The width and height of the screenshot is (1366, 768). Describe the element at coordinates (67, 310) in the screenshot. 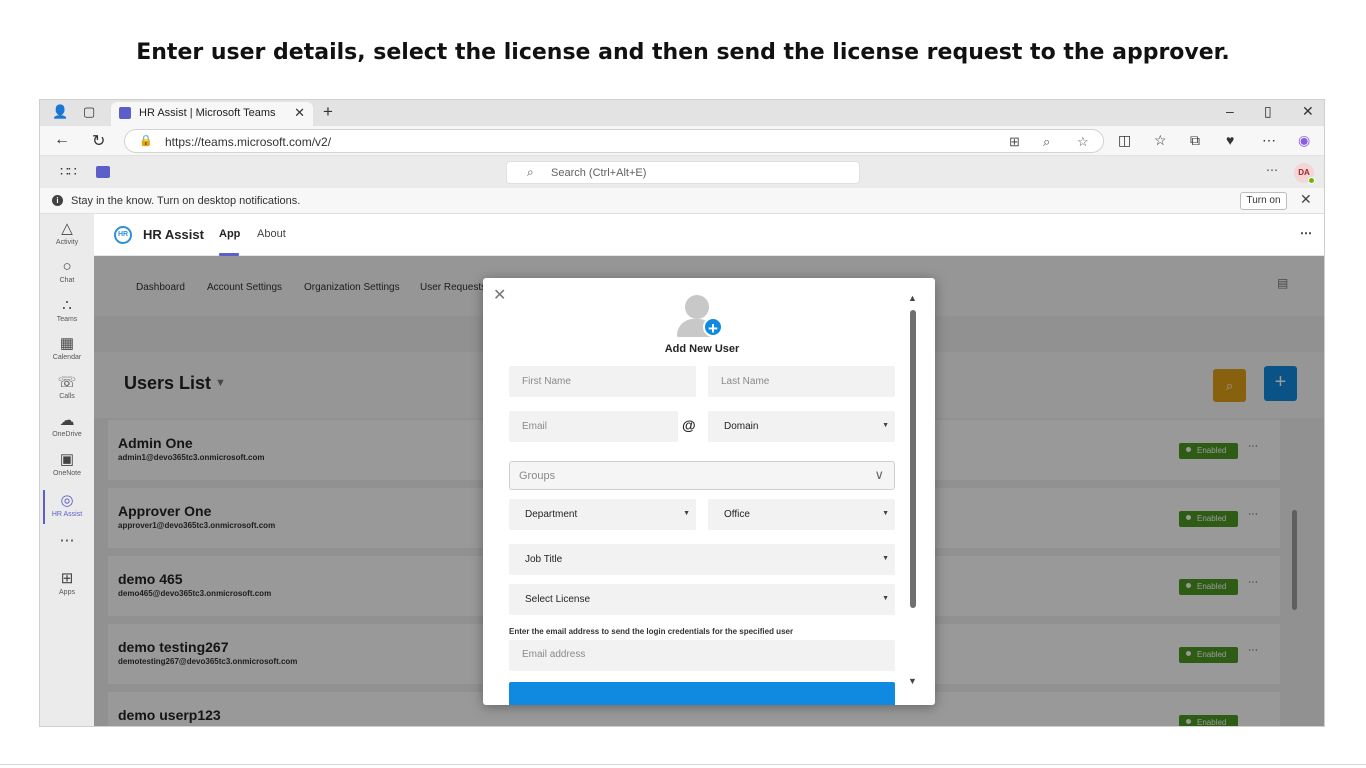

I see `rail-item-teams: ∴ Teams` at that location.